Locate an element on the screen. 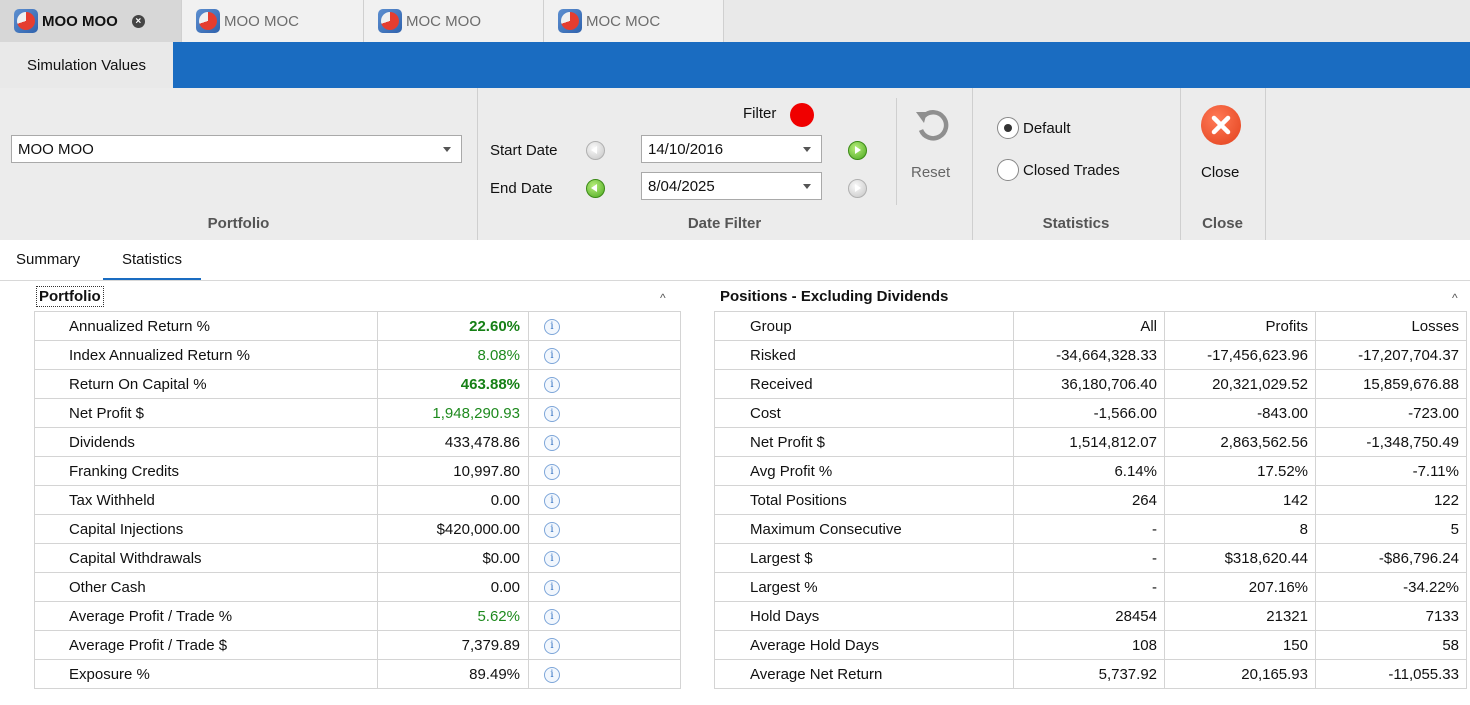 This screenshot has width=1470, height=705. column-header: All is located at coordinates (1089, 326).